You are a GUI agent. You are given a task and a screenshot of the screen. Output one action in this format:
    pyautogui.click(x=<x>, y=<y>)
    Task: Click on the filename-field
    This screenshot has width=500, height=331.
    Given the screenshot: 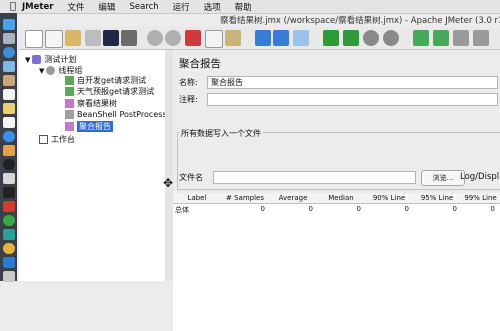 What is the action you would take?
    pyautogui.click(x=314, y=177)
    